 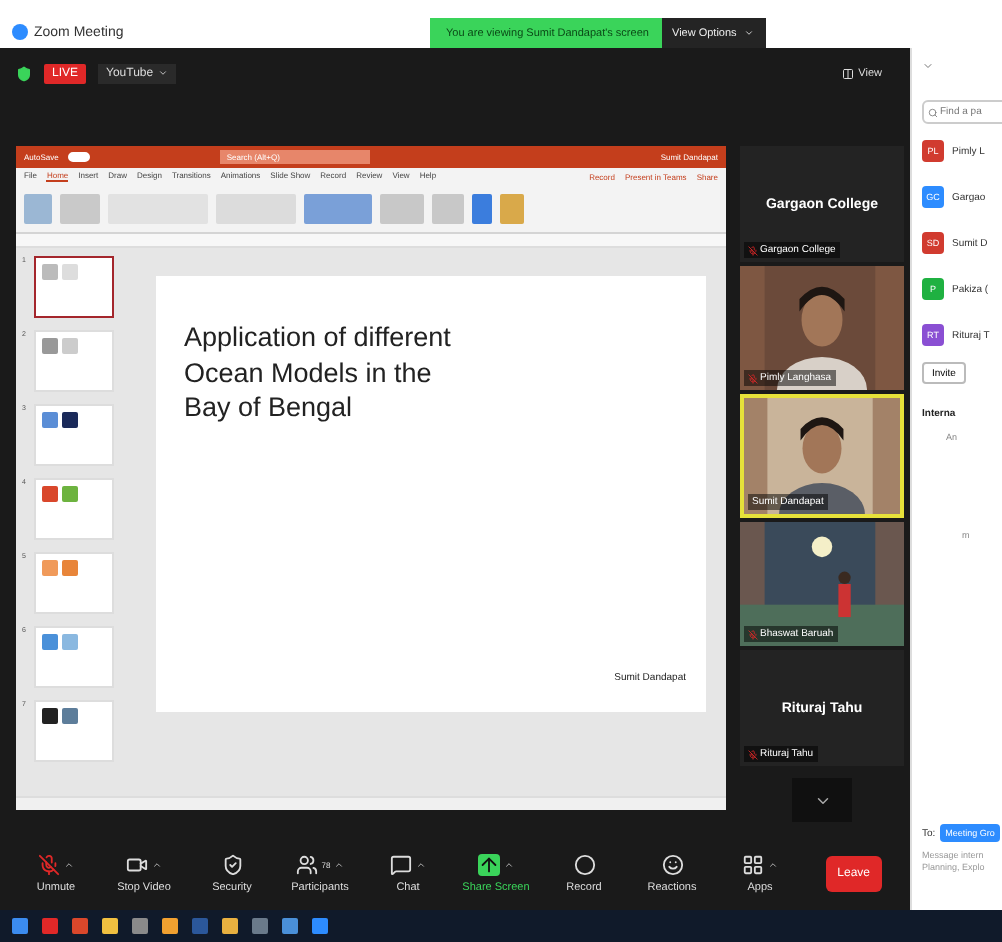 I want to click on slide-thumbnail, so click(x=74, y=287).